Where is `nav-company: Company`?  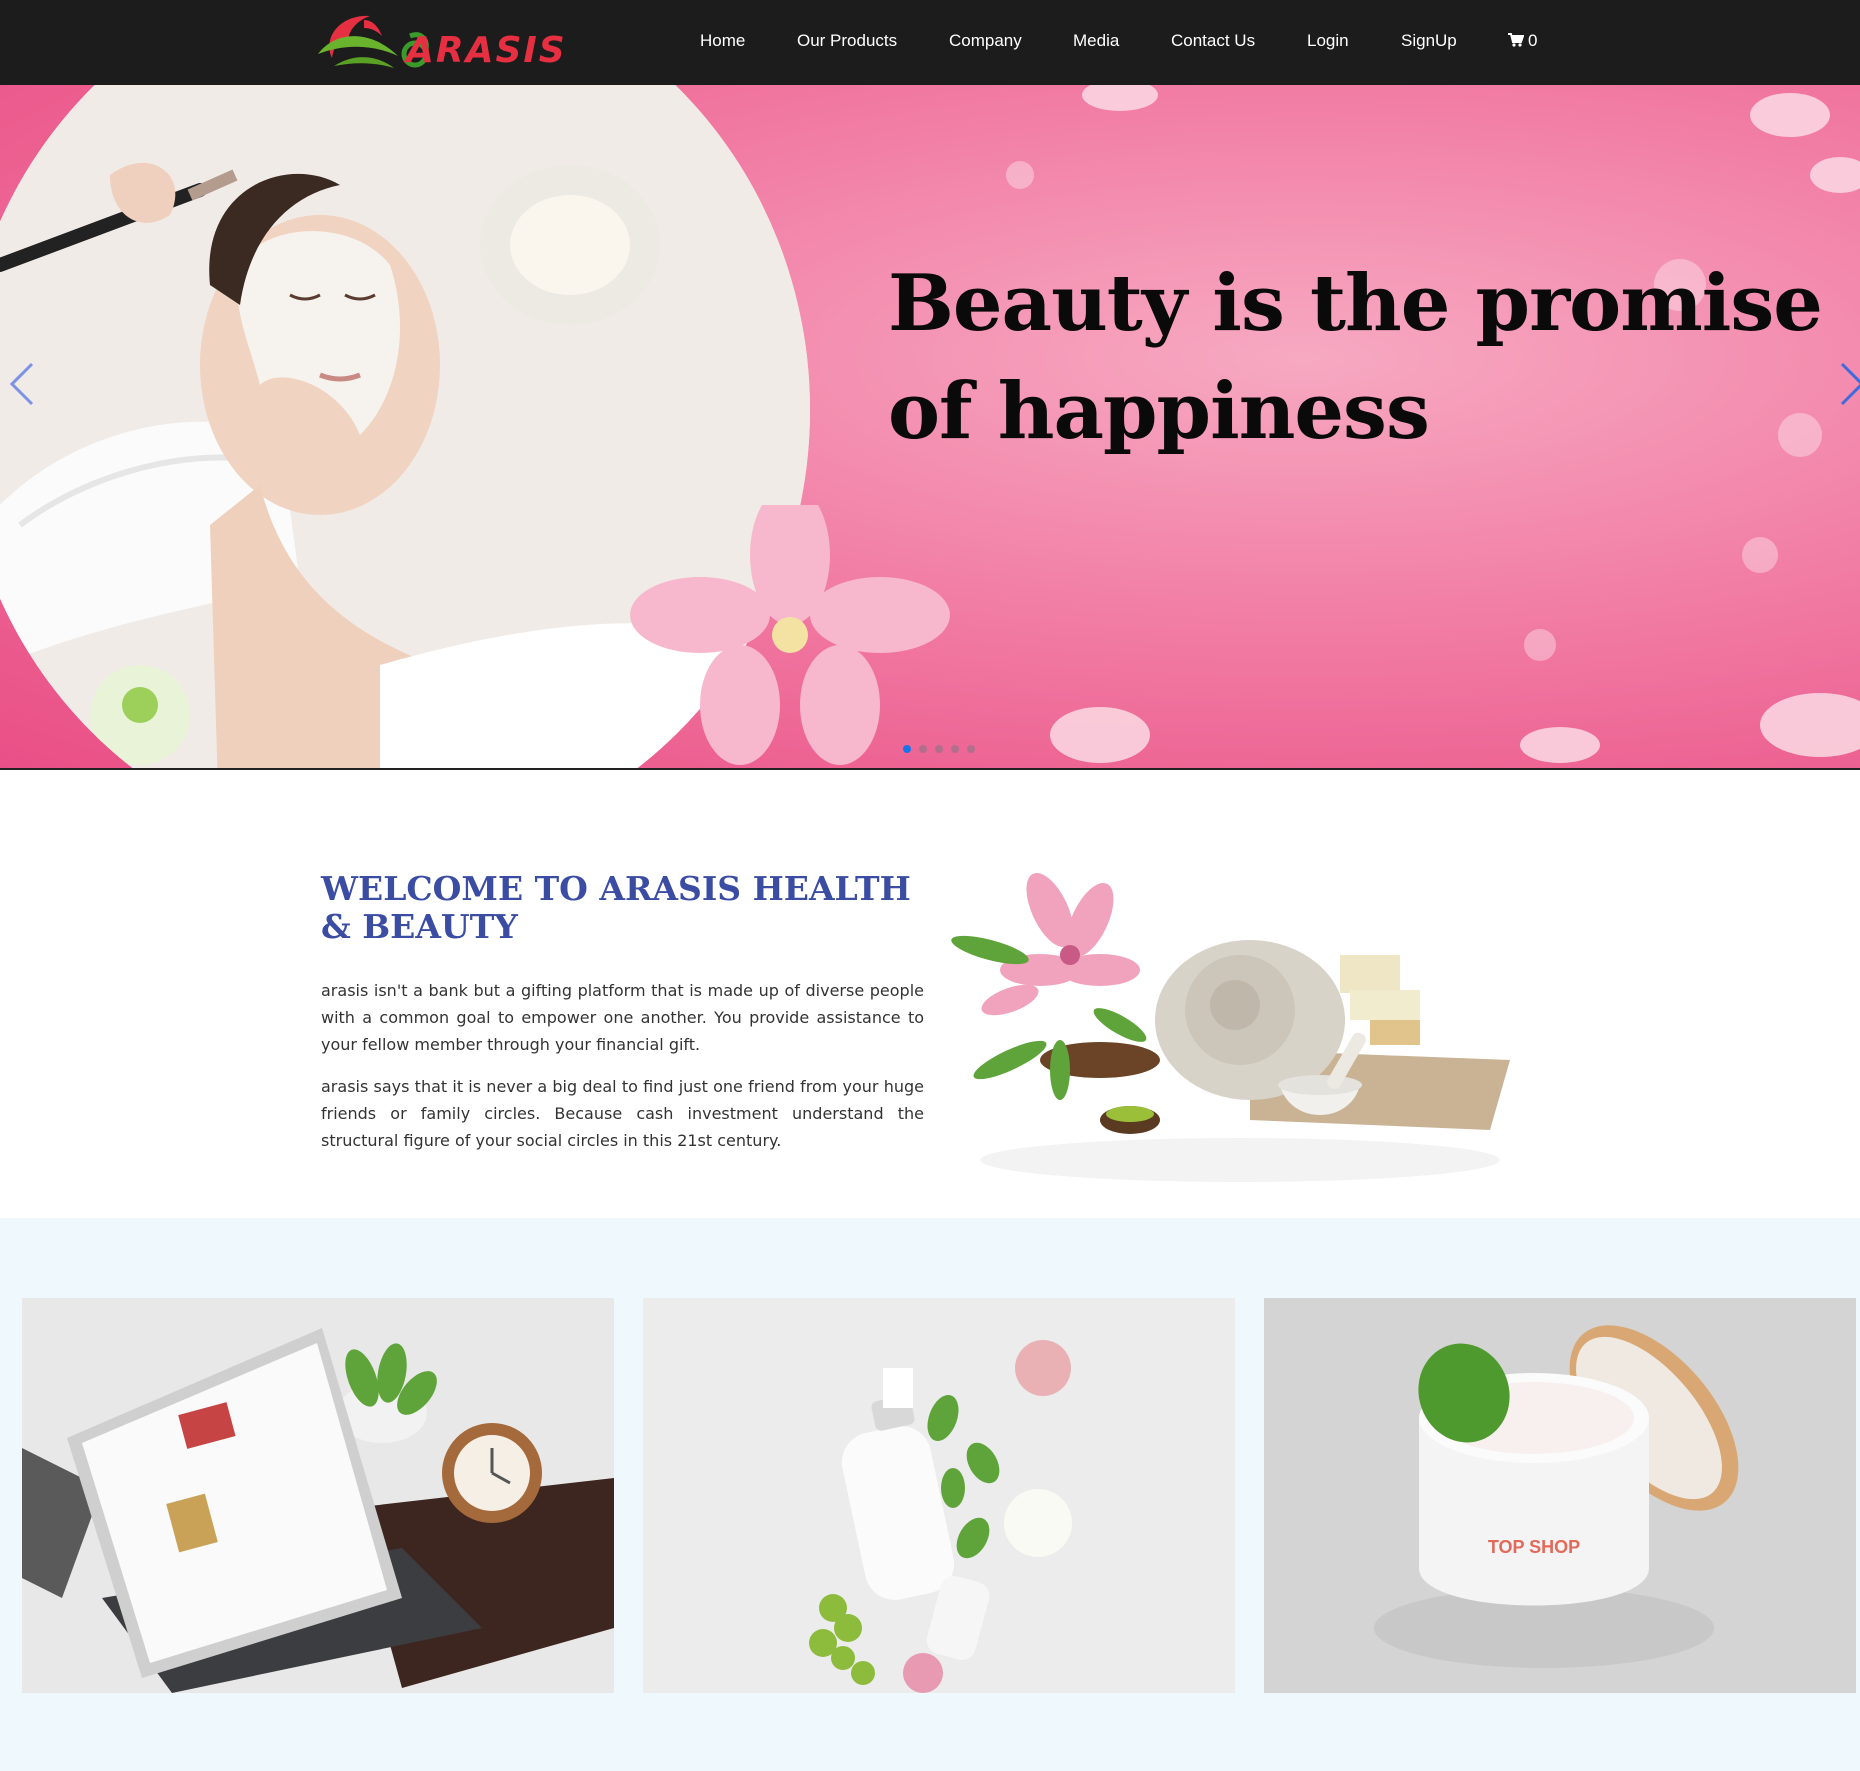 nav-company: Company is located at coordinates (985, 41).